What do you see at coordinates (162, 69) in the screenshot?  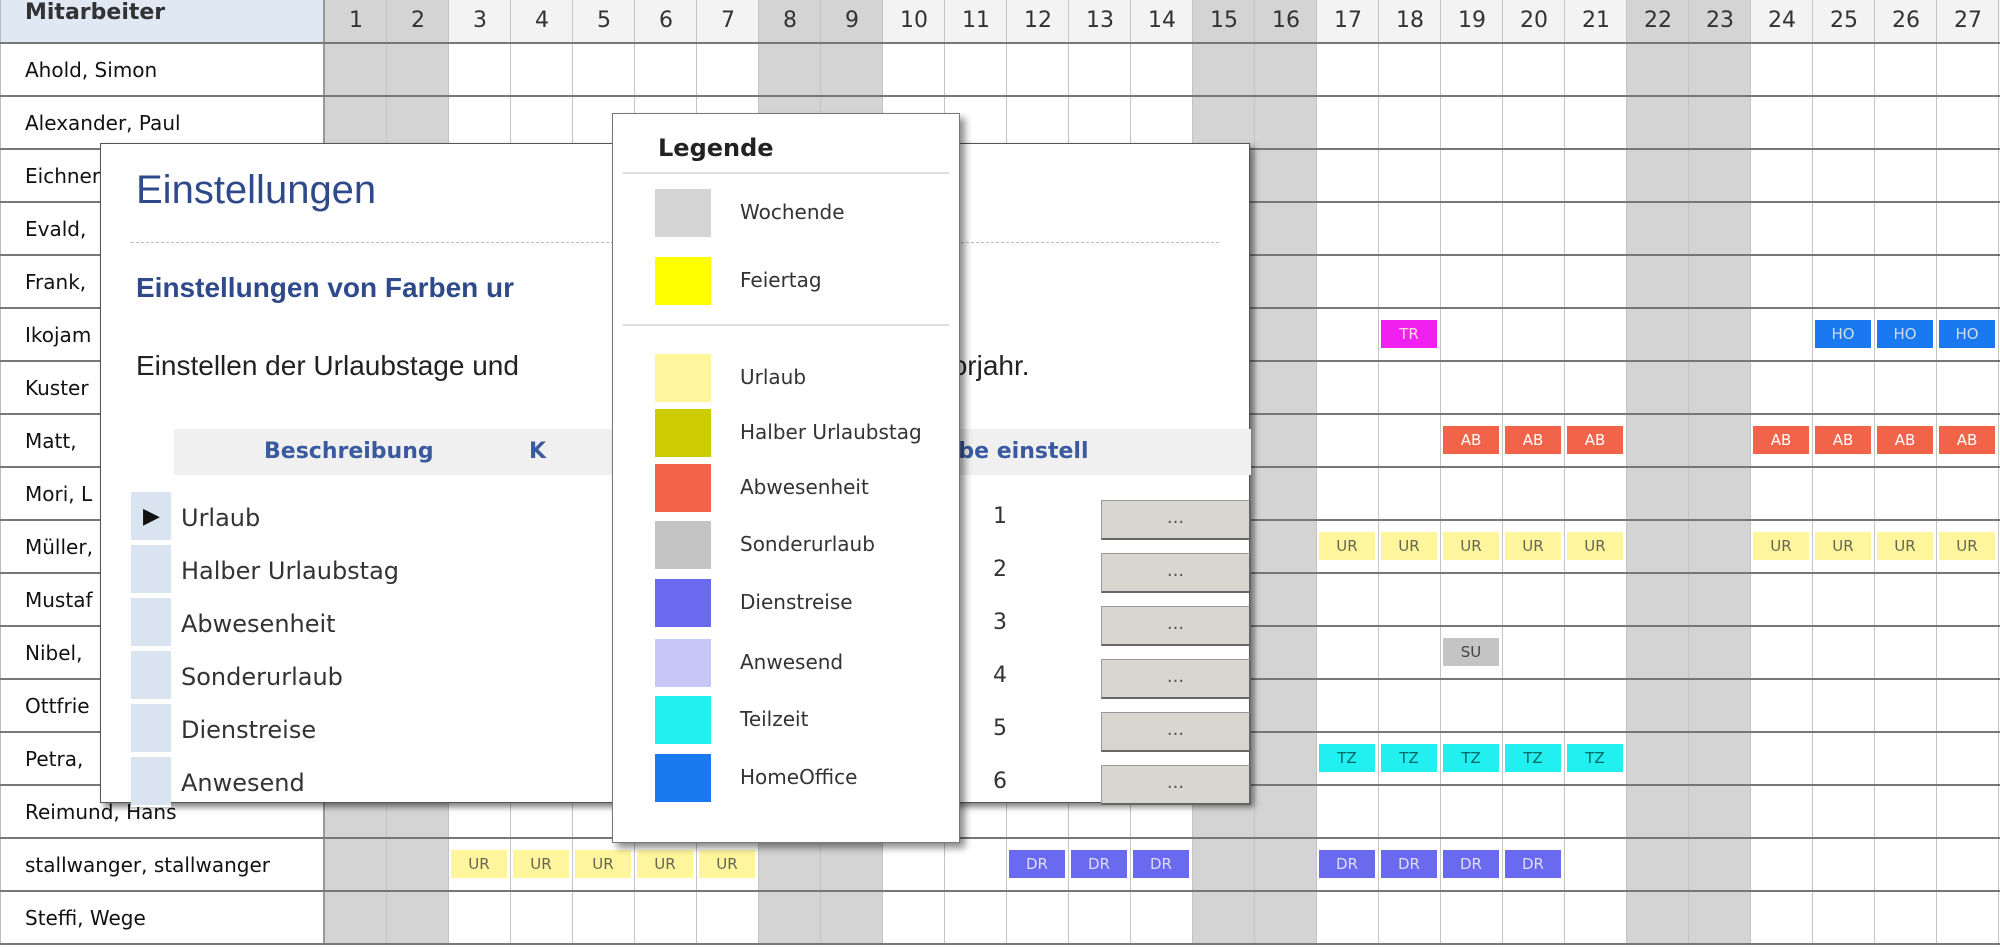 I see `employee-name-cell: Ahold, Simon` at bounding box center [162, 69].